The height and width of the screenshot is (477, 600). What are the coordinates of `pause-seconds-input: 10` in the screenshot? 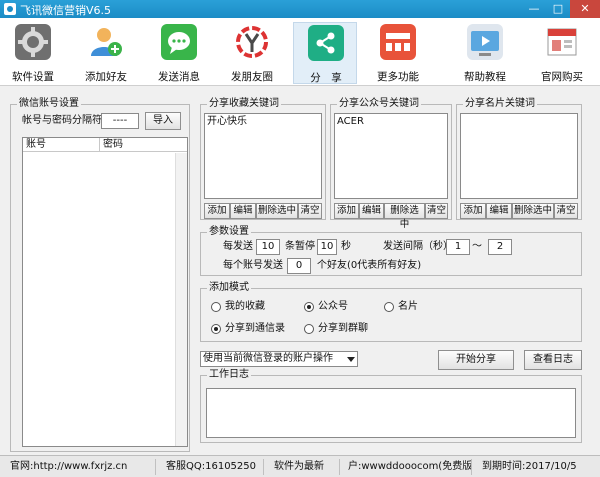 It's located at (327, 247).